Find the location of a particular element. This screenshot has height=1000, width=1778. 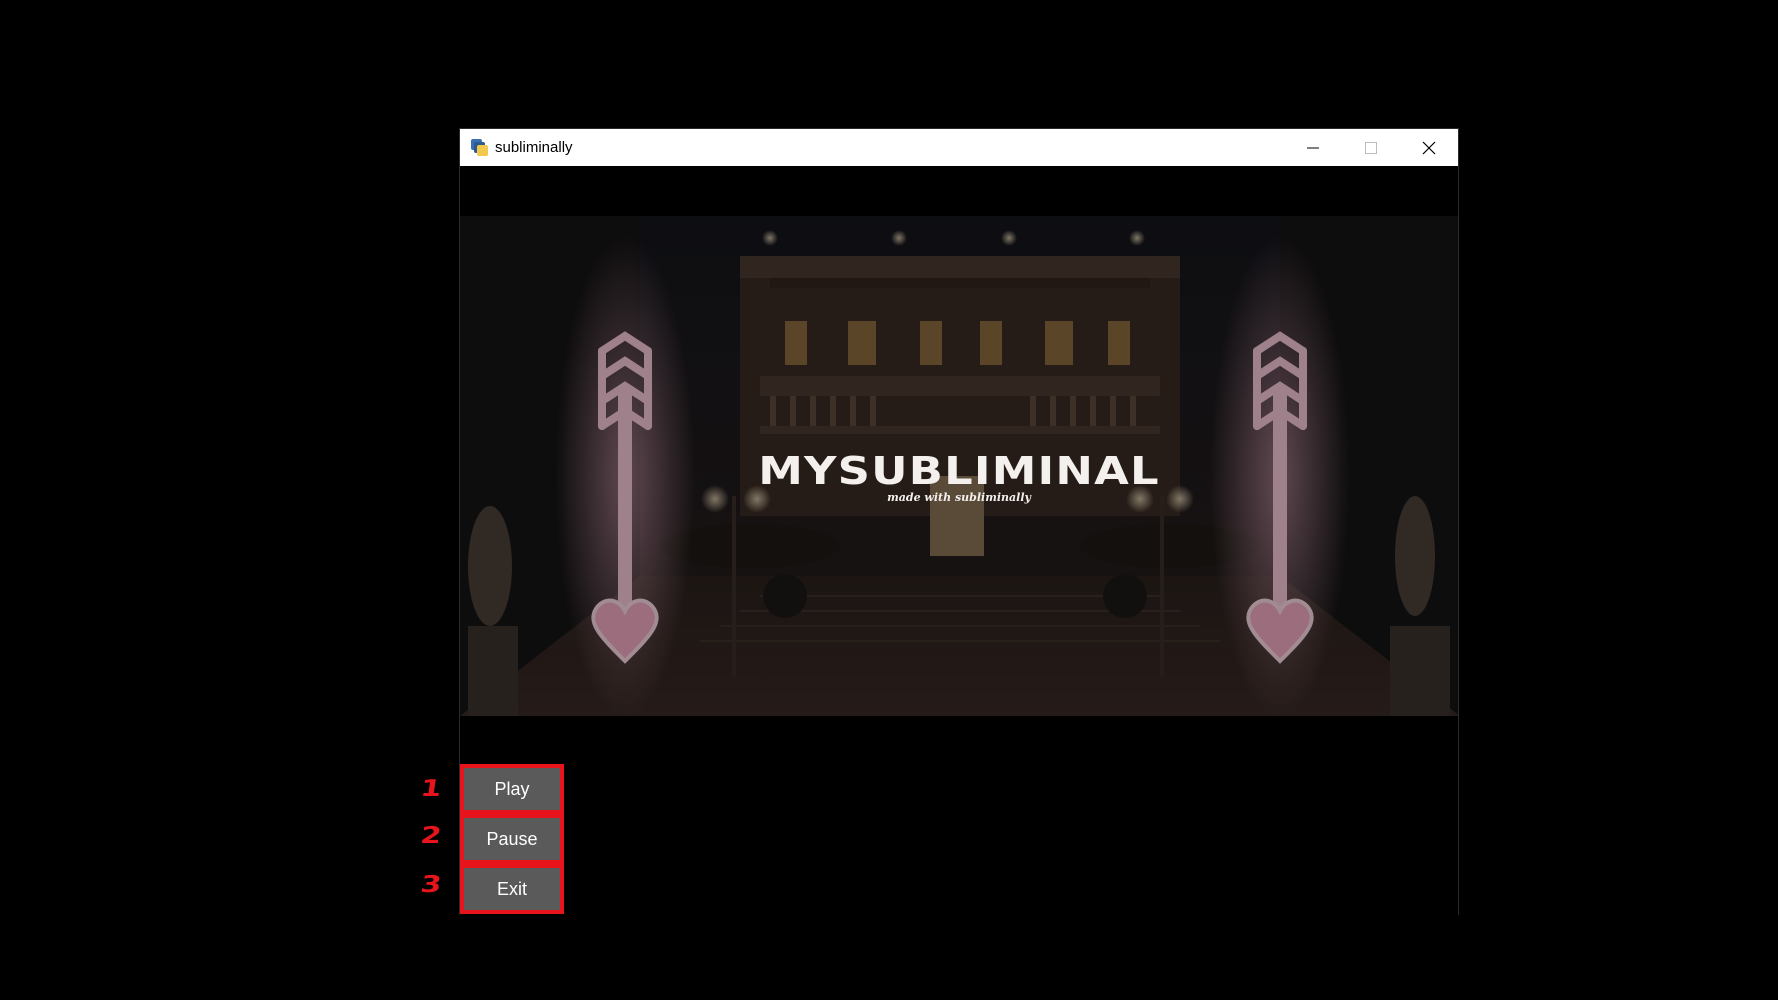

minimize-icon is located at coordinates (1313, 147).